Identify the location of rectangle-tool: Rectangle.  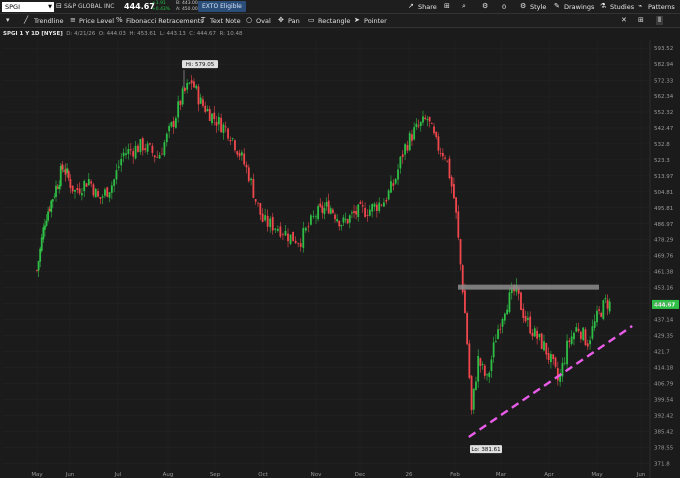
(334, 21).